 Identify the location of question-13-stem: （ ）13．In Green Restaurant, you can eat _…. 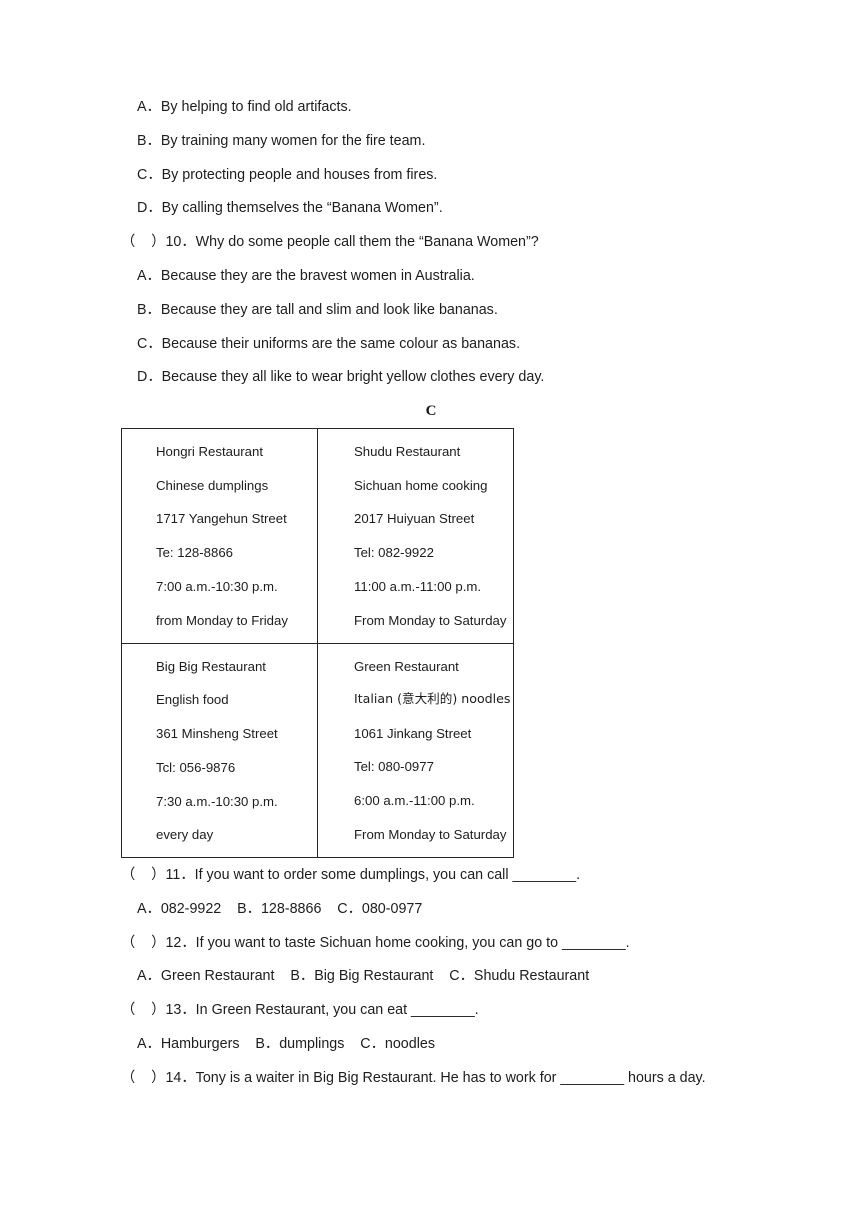
(300, 1010).